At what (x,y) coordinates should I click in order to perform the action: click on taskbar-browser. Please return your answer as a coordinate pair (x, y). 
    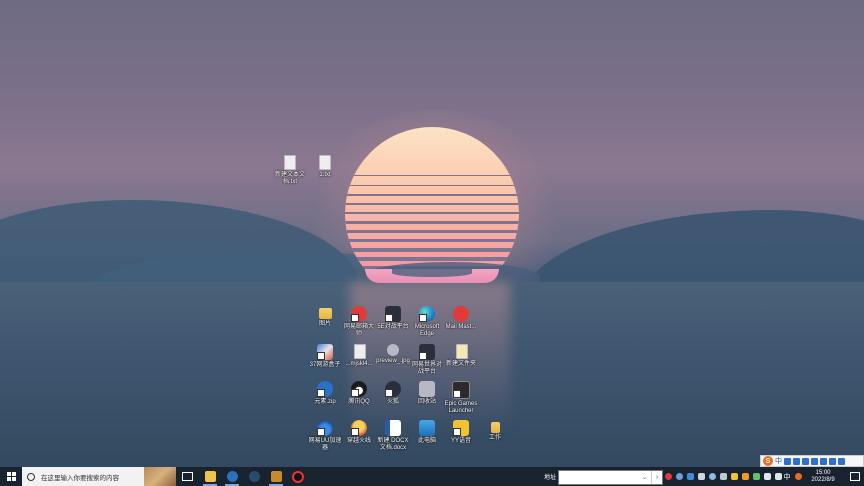
    Looking at the image, I should click on (232, 476).